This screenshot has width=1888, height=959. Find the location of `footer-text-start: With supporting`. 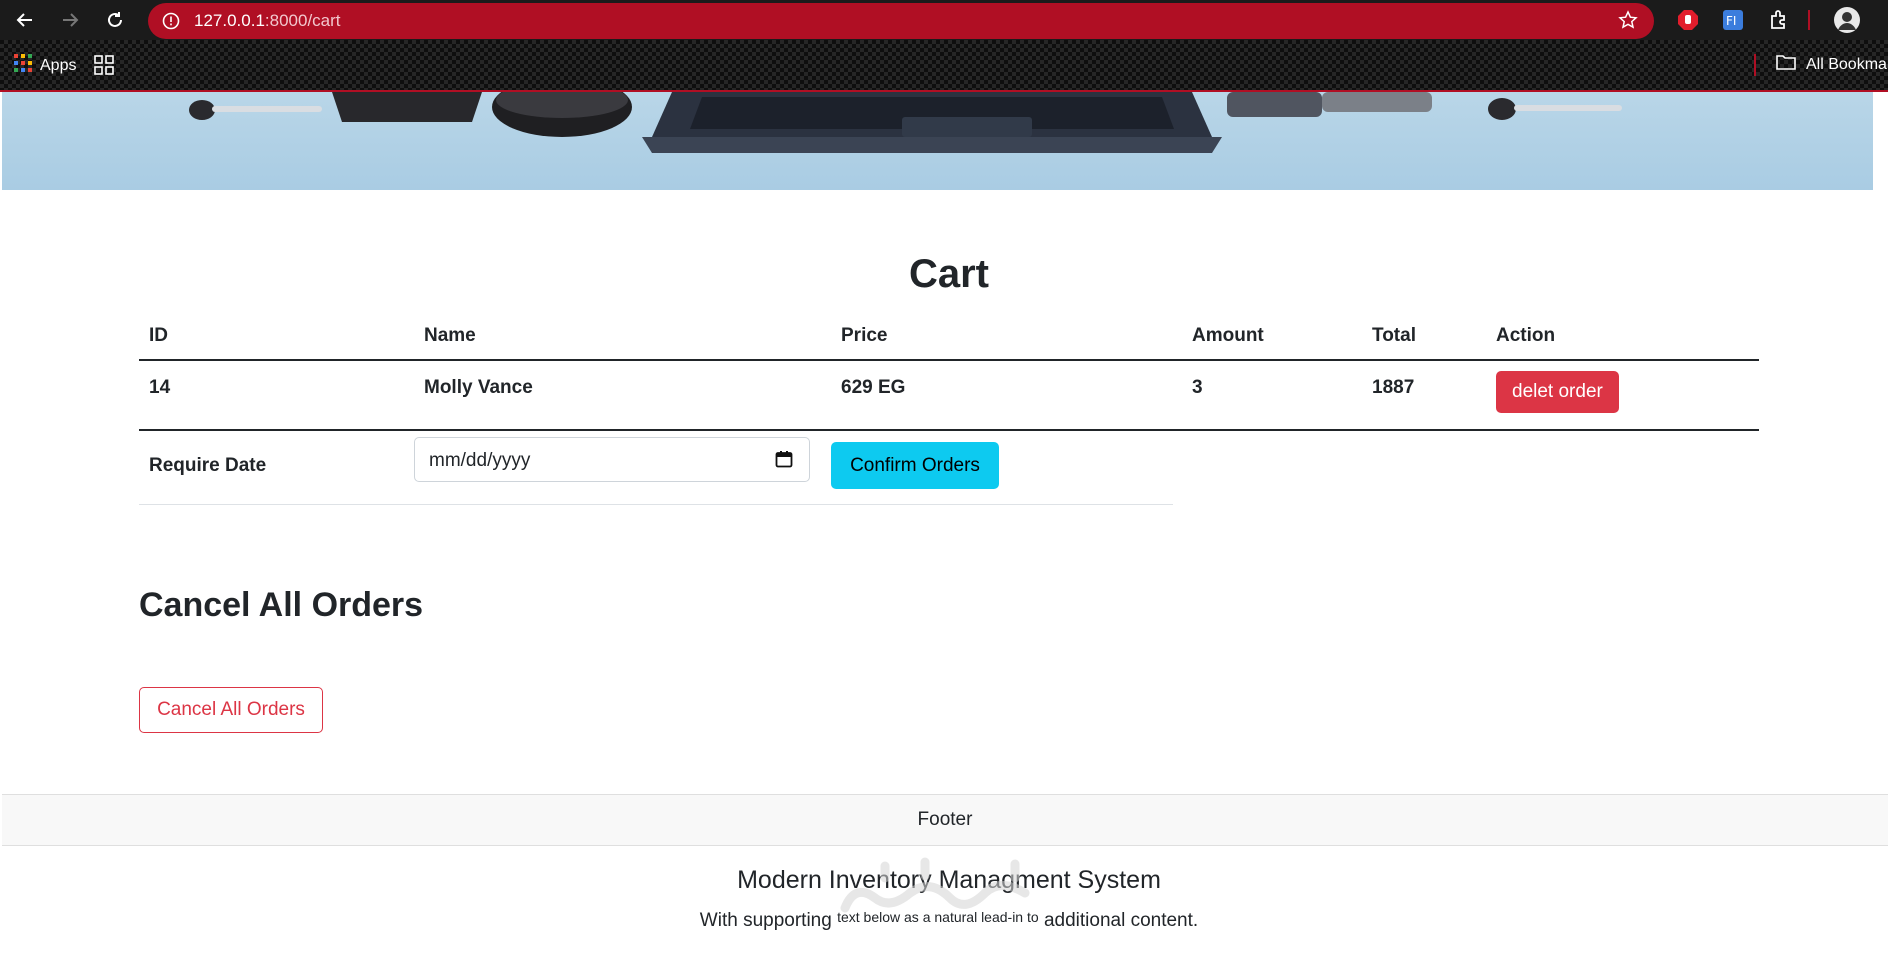

footer-text-start: With supporting is located at coordinates (765, 920).